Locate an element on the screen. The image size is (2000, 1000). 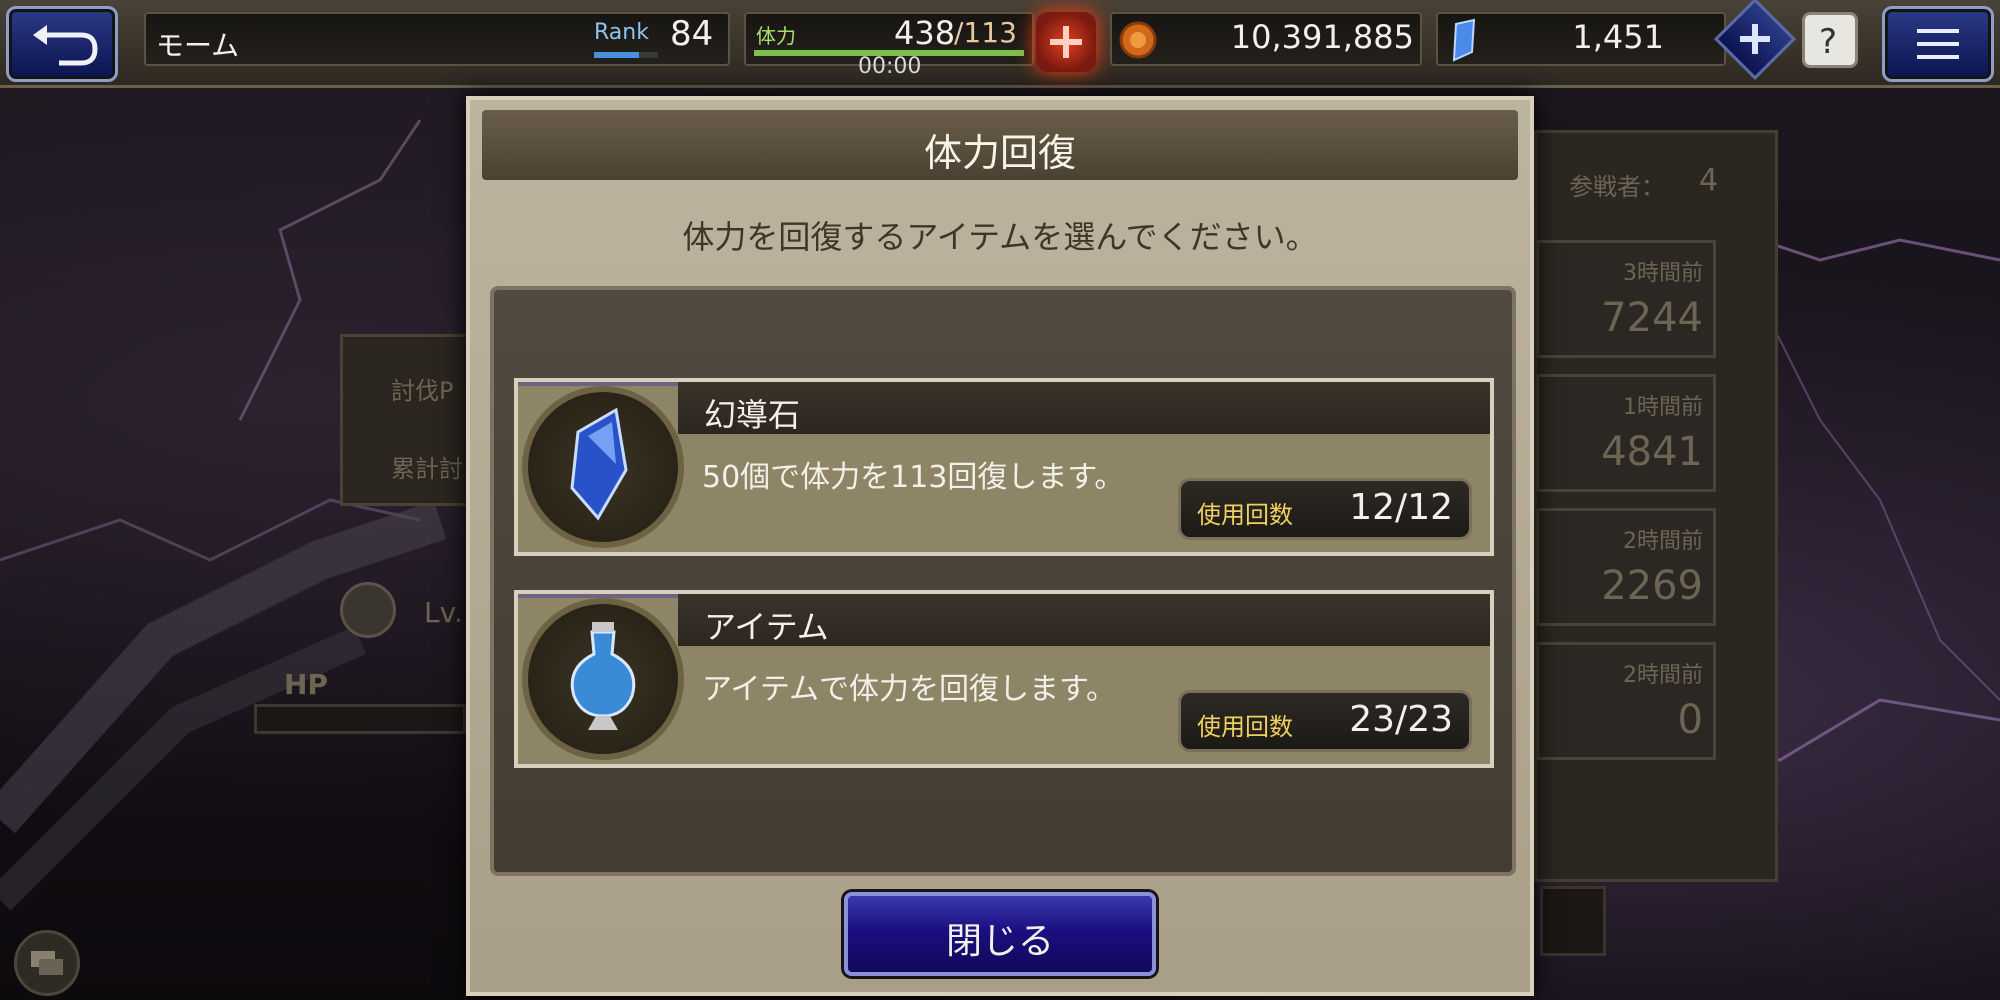
history-card: 2時間前 2269 is located at coordinates (1626, 567).